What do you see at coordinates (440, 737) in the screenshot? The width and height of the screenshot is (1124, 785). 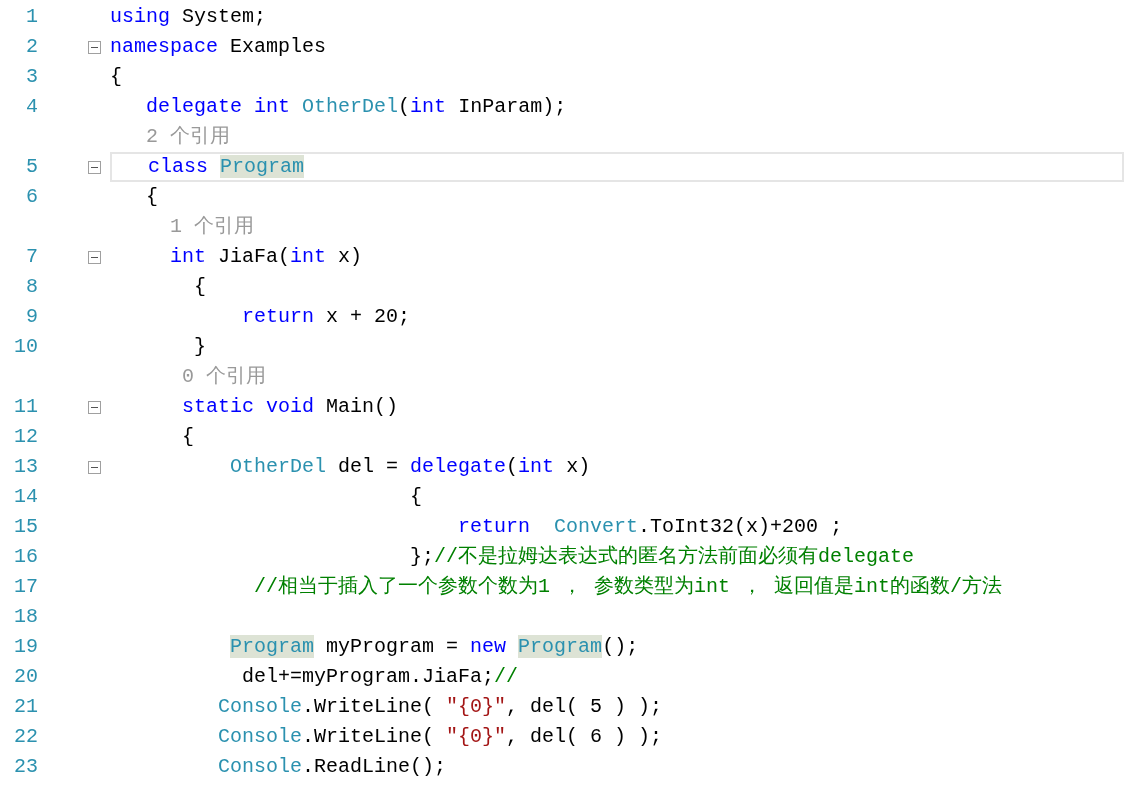 I see `code-line: Console.WriteLine( "{0}", del( 6 ) );` at bounding box center [440, 737].